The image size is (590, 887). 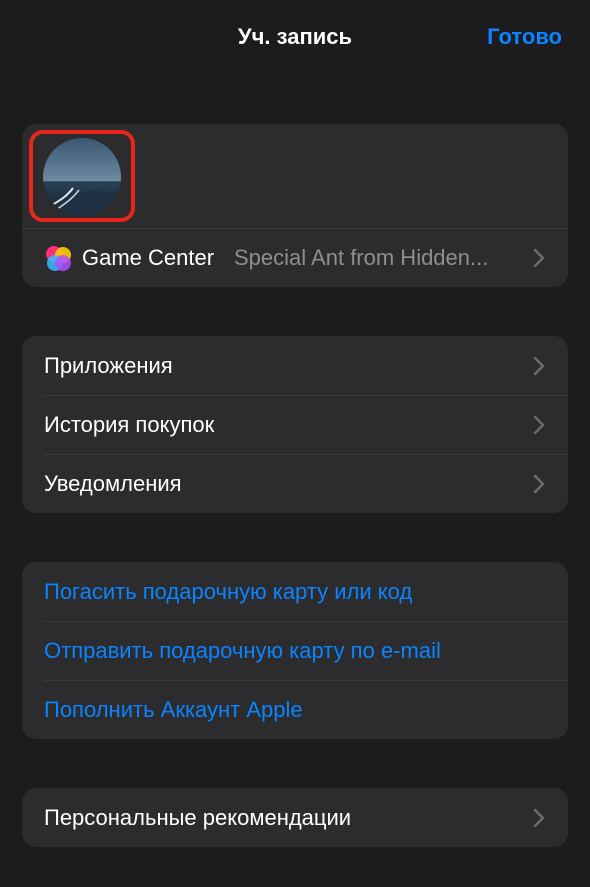 What do you see at coordinates (295, 38) in the screenshot?
I see `navigation-bar: Уч. запись Готово` at bounding box center [295, 38].